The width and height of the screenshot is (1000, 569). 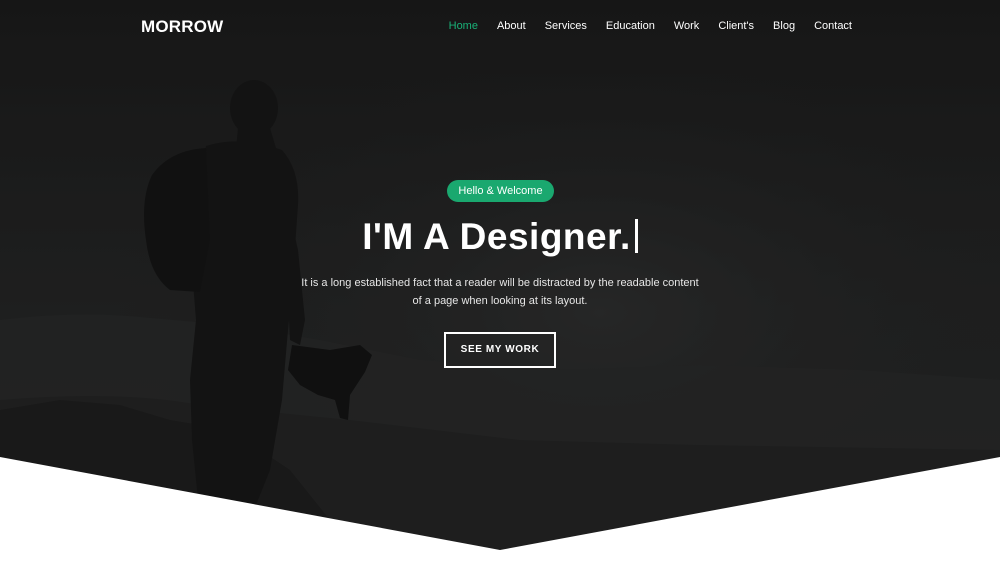 What do you see at coordinates (500, 191) in the screenshot?
I see `welcome-badge: Hello & Welcome` at bounding box center [500, 191].